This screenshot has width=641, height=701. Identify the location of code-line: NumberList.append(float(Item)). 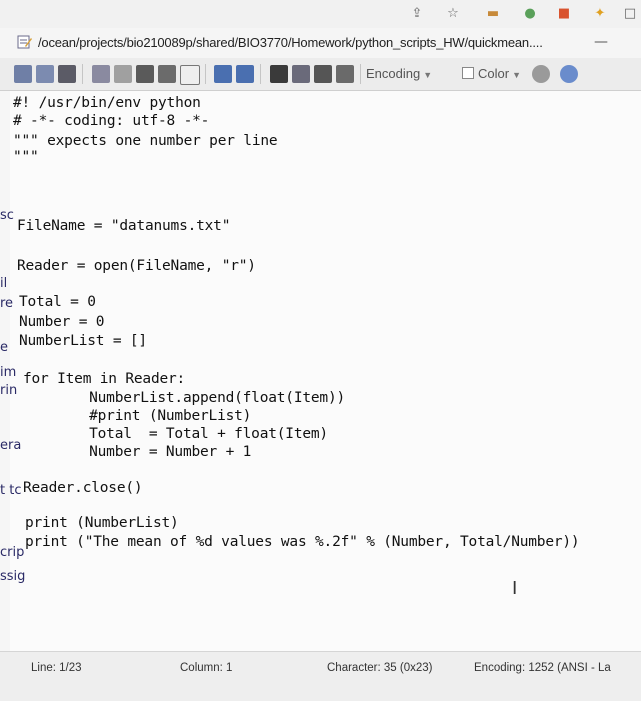
(200, 398).